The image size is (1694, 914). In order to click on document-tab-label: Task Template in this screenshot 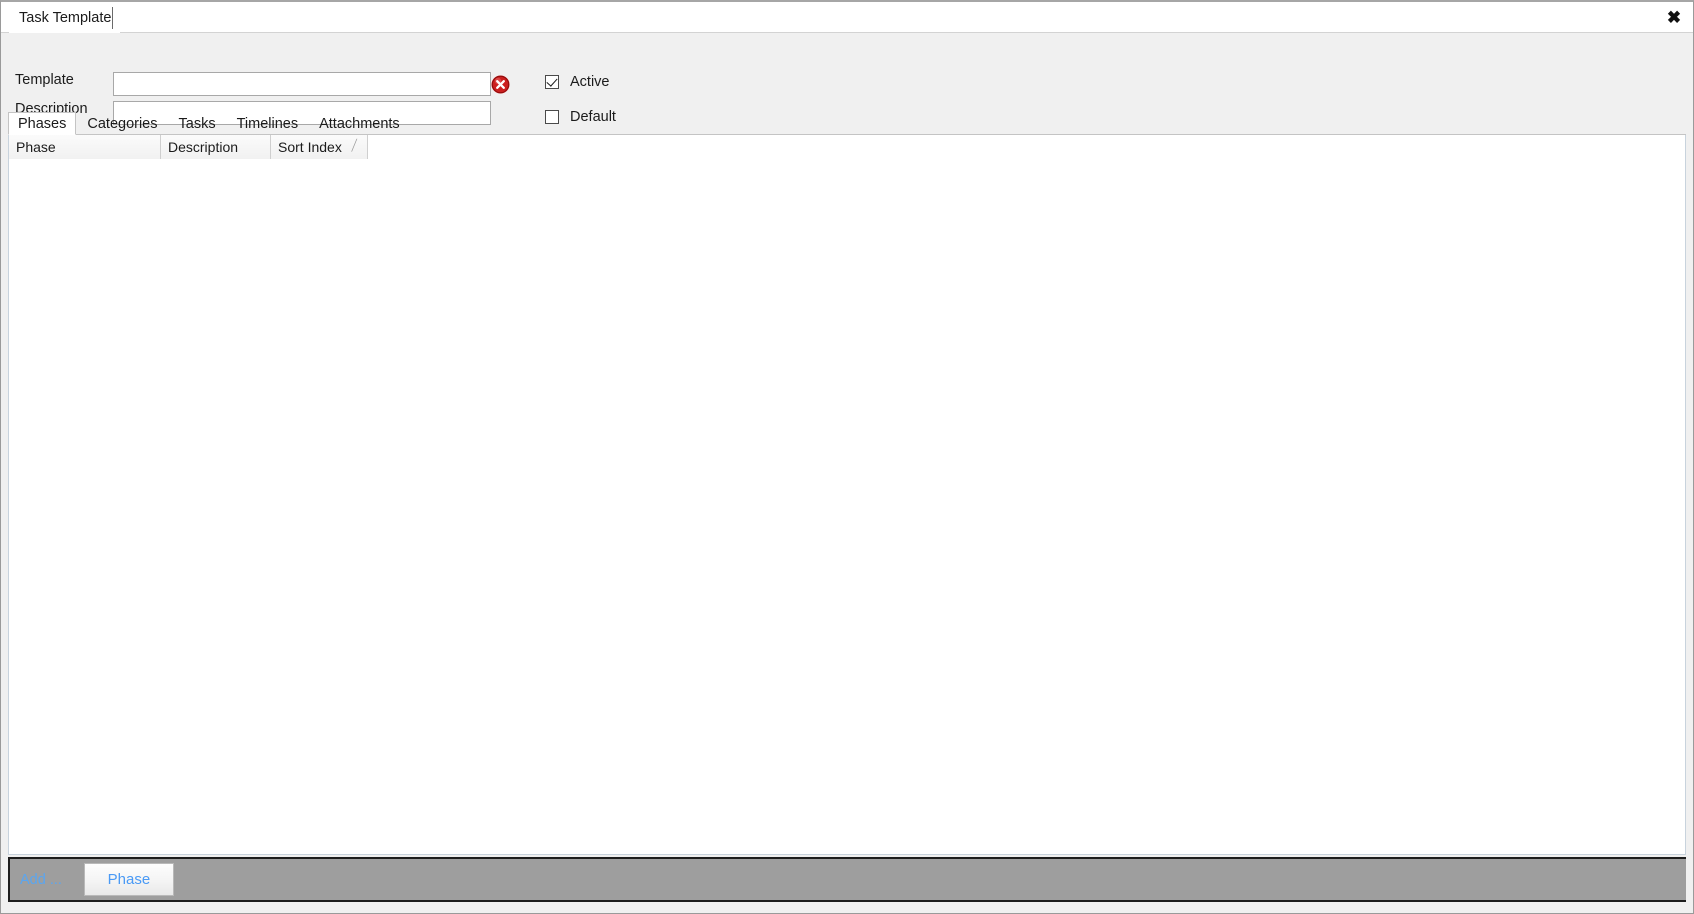, I will do `click(65, 17)`.